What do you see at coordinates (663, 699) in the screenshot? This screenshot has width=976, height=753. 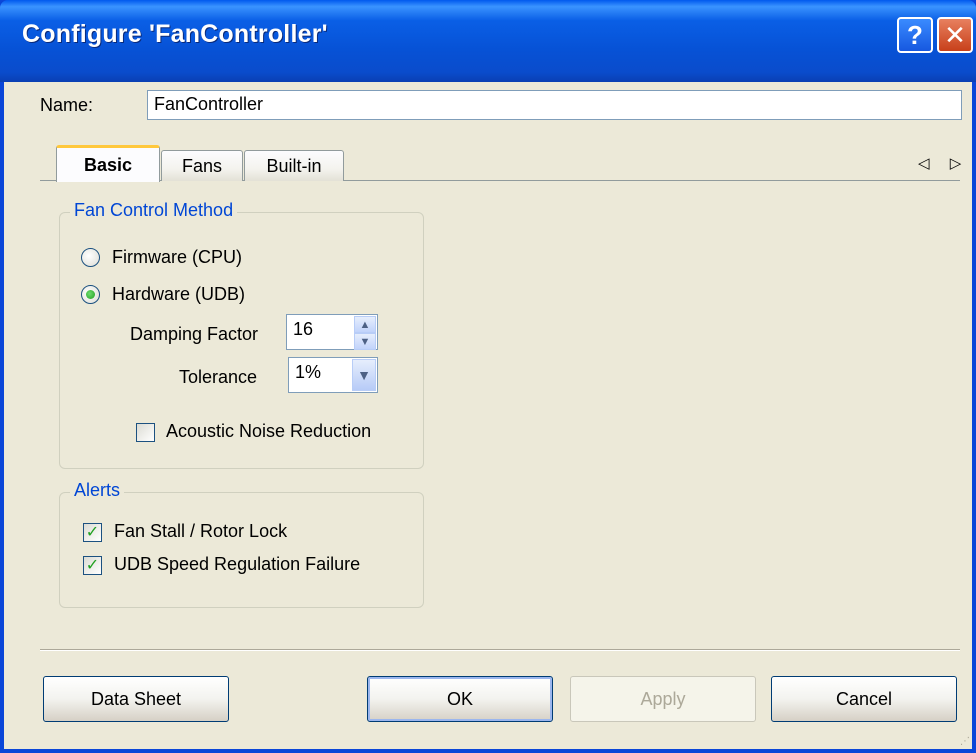 I see `apply-button: Apply` at bounding box center [663, 699].